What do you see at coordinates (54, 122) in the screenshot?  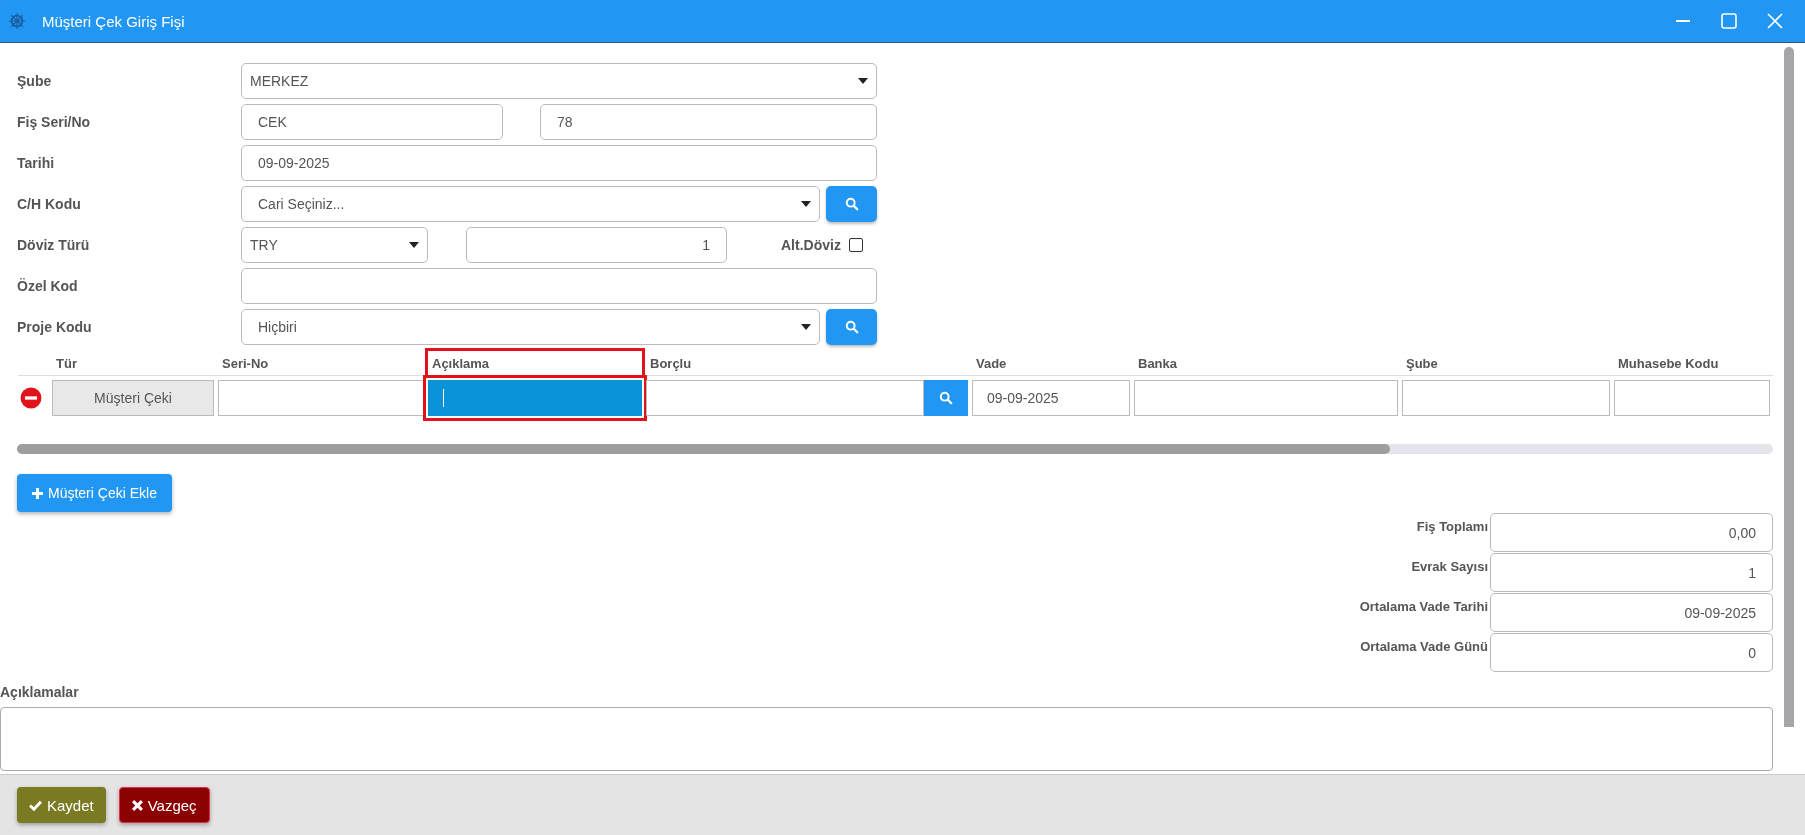 I see `field-label: Fiş Seri/No` at bounding box center [54, 122].